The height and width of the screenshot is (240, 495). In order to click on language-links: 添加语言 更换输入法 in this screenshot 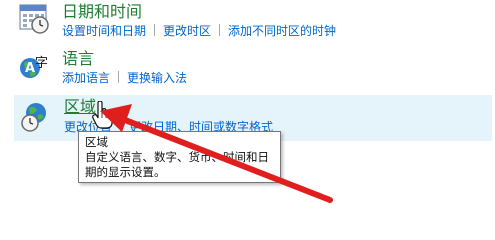, I will do `click(124, 78)`.